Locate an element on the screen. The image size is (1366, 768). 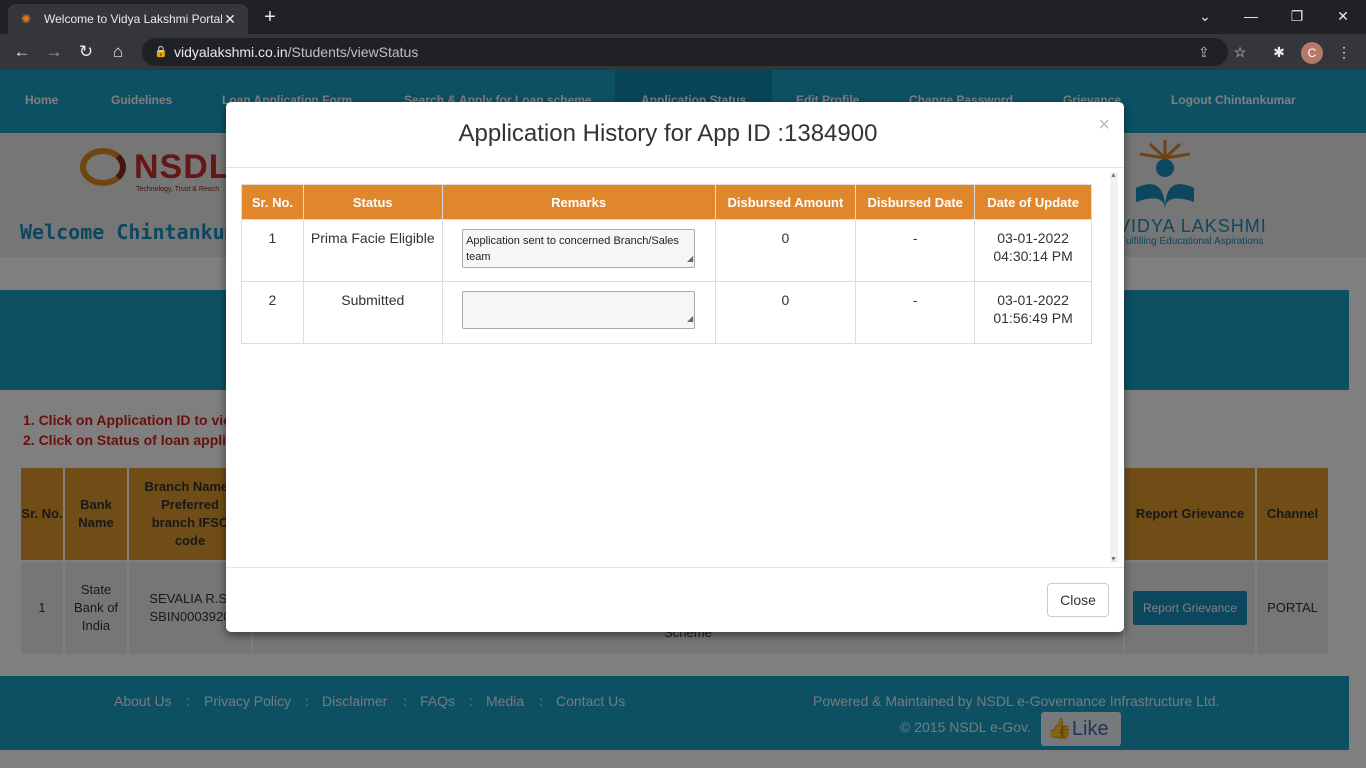
row-status: Submitted is located at coordinates (372, 312).